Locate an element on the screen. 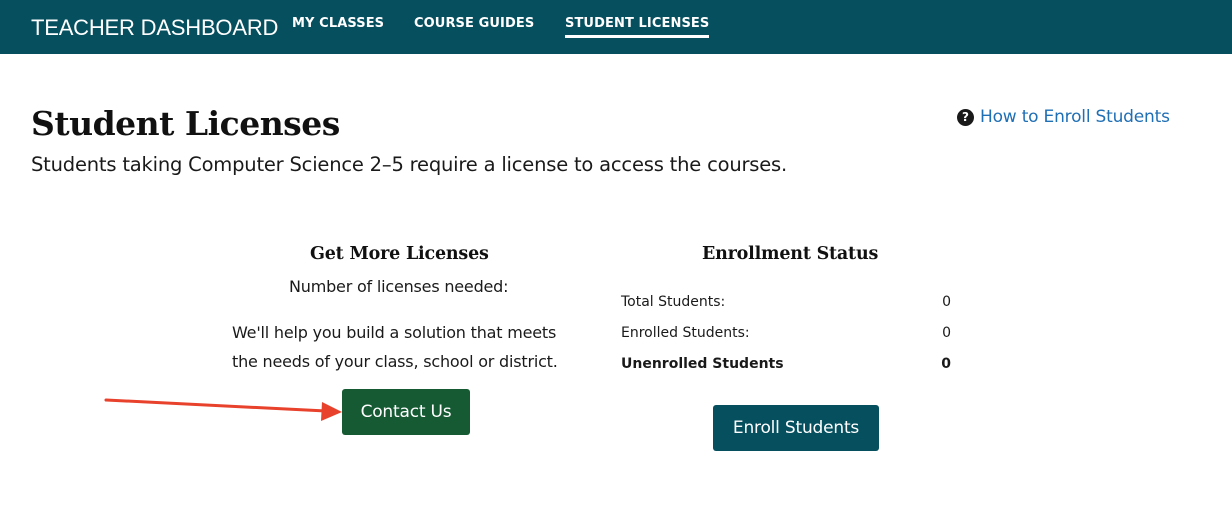 The image size is (1232, 528). how-to-enroll-link: ? How to Enroll Students is located at coordinates (1063, 117).